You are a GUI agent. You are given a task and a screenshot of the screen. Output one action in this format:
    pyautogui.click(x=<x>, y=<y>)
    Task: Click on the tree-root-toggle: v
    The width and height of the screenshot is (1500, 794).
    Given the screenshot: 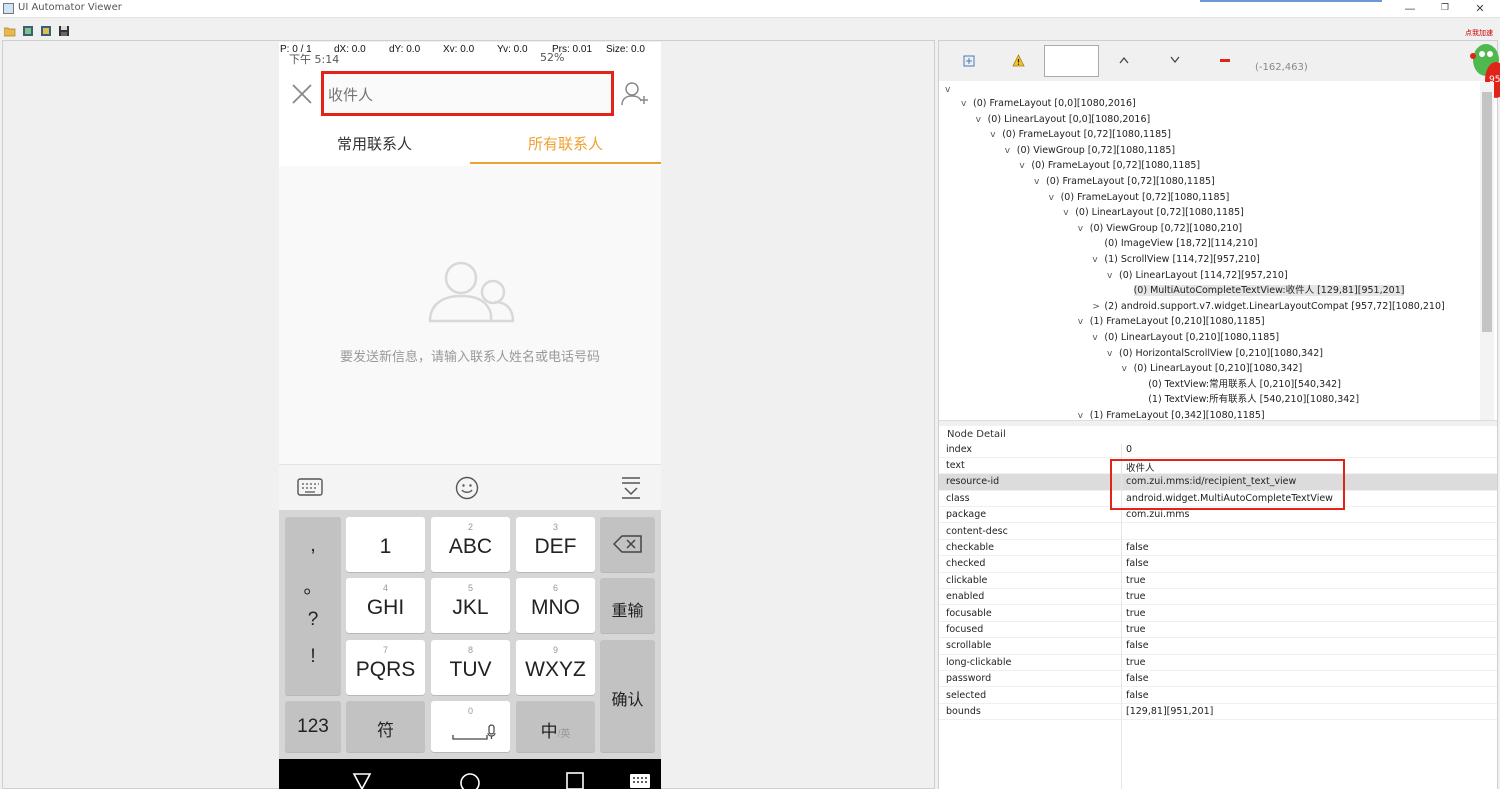 What is the action you would take?
    pyautogui.click(x=951, y=89)
    